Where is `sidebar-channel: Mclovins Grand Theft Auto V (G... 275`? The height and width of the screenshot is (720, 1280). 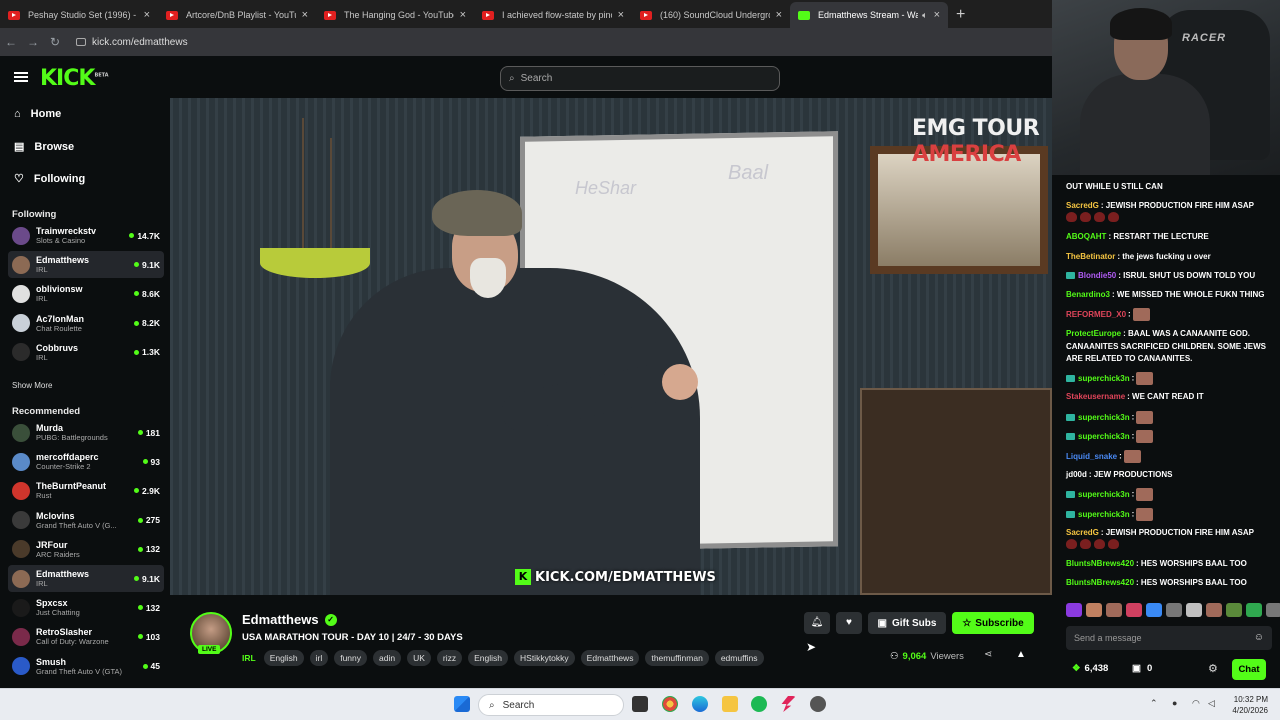 sidebar-channel: Mclovins Grand Theft Auto V (G... 275 is located at coordinates (86, 520).